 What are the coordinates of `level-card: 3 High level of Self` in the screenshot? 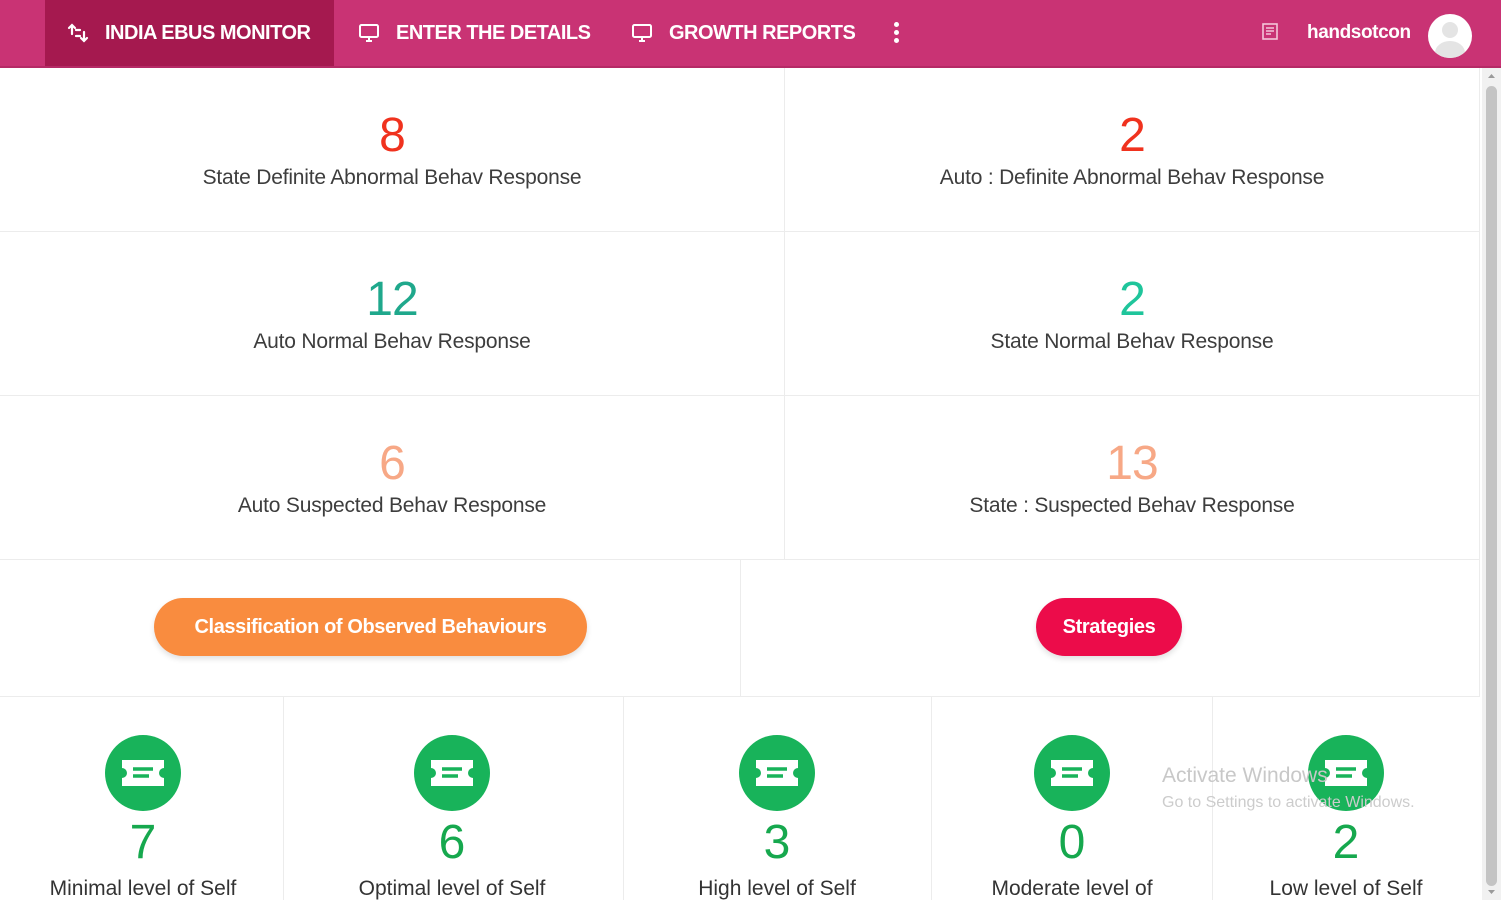 It's located at (778, 798).